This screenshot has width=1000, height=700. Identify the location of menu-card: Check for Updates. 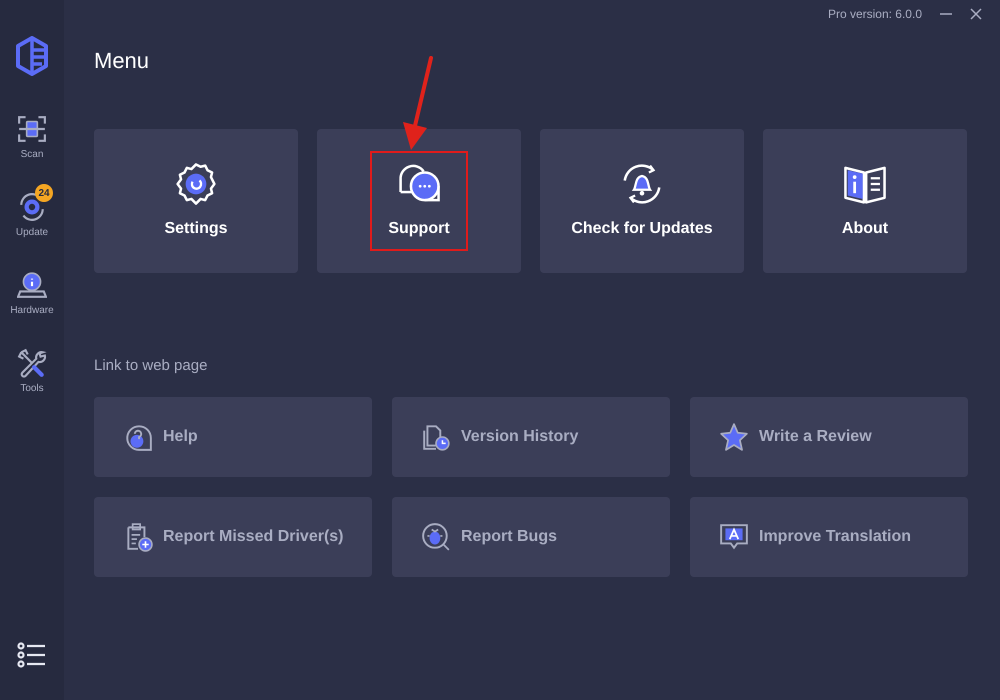
(642, 201).